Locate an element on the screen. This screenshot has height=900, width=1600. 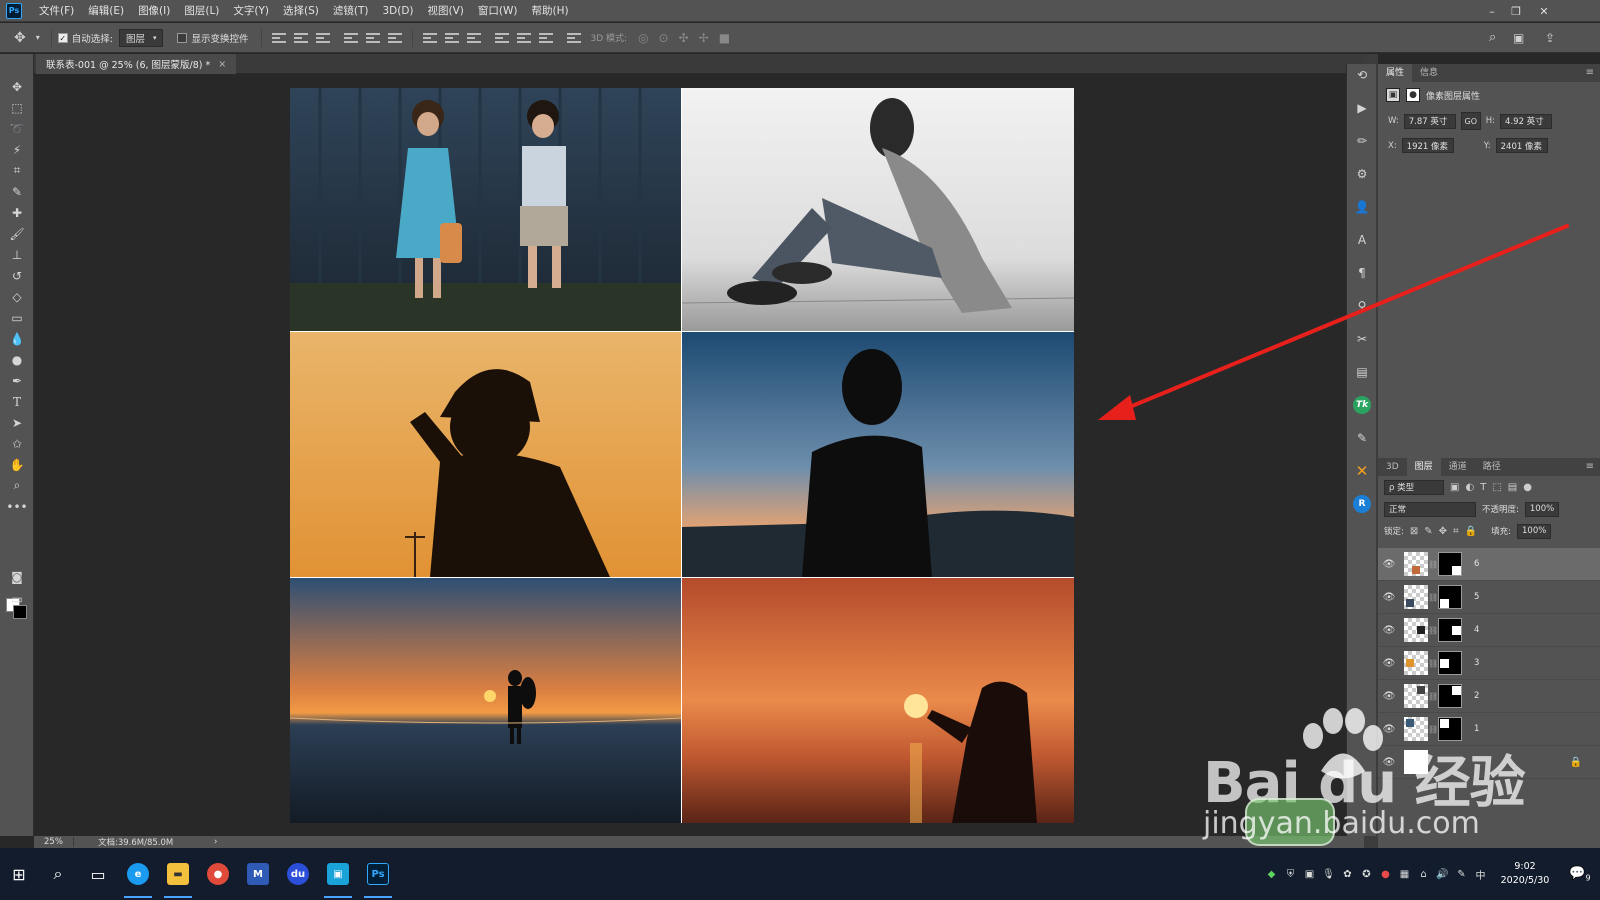
filter-smart-icon: ▤ is located at coordinates (1512, 487).